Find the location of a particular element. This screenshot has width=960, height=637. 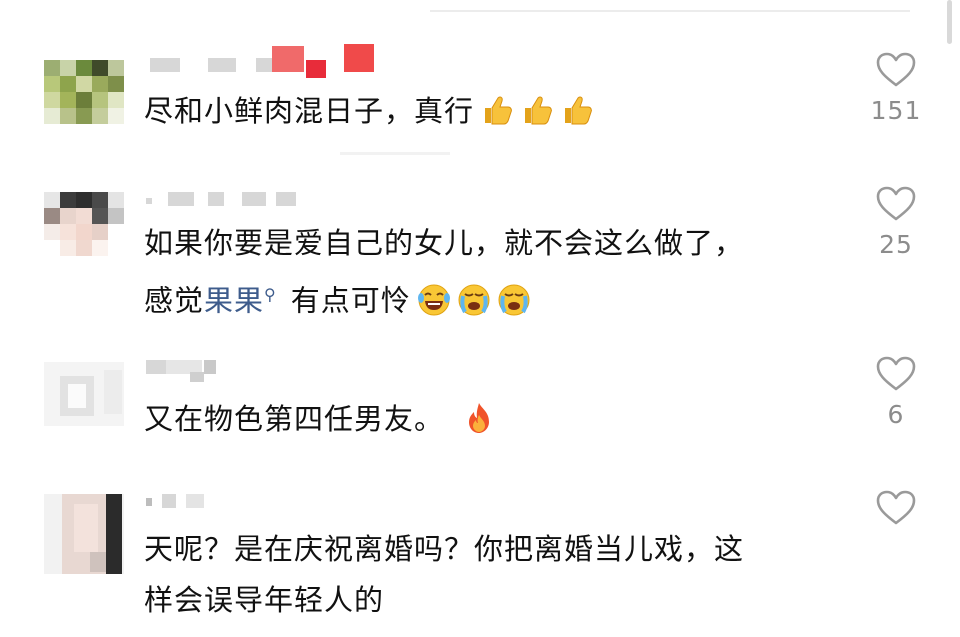

comment-text: 又在物色第四任男友。 is located at coordinates (489, 419).